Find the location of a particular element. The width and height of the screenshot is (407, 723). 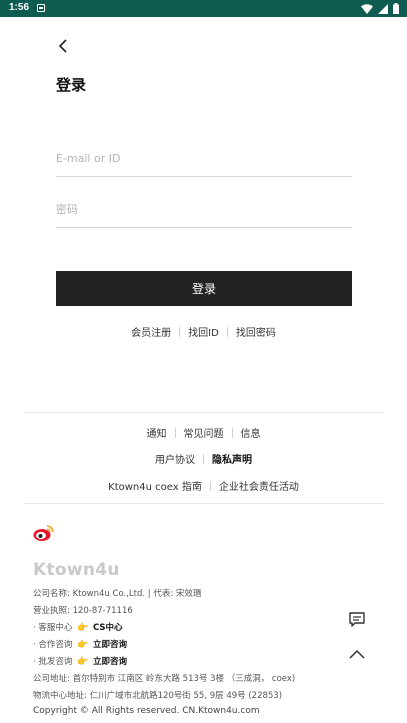

chat-icon is located at coordinates (357, 619).